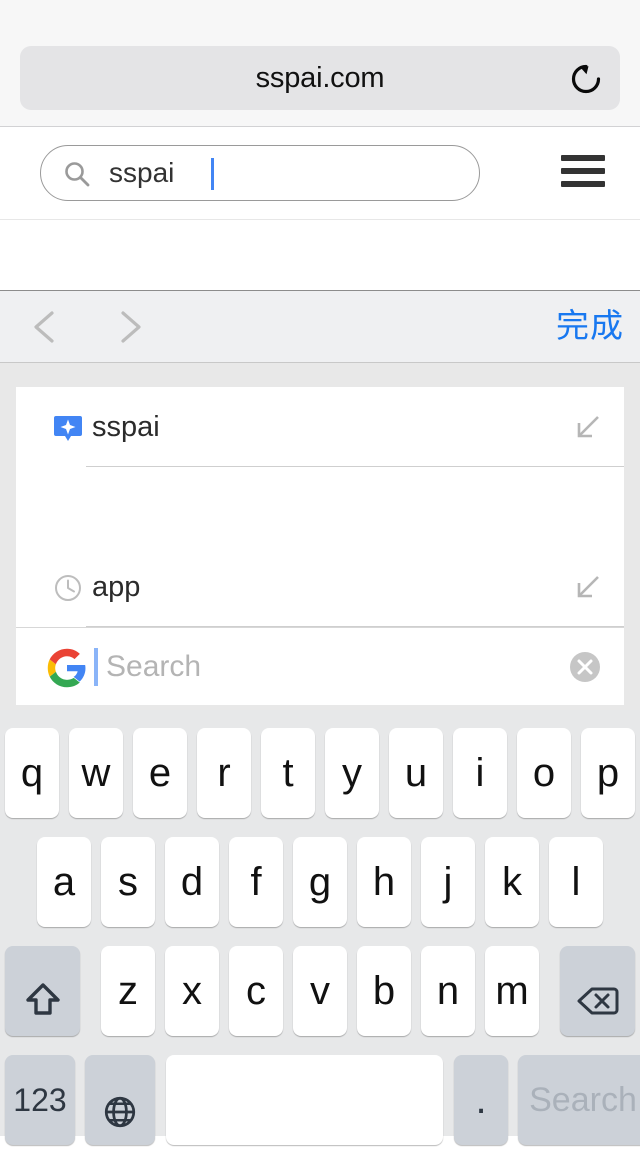 This screenshot has height=1166, width=640. Describe the element at coordinates (544, 773) in the screenshot. I see `key-o: o` at that location.